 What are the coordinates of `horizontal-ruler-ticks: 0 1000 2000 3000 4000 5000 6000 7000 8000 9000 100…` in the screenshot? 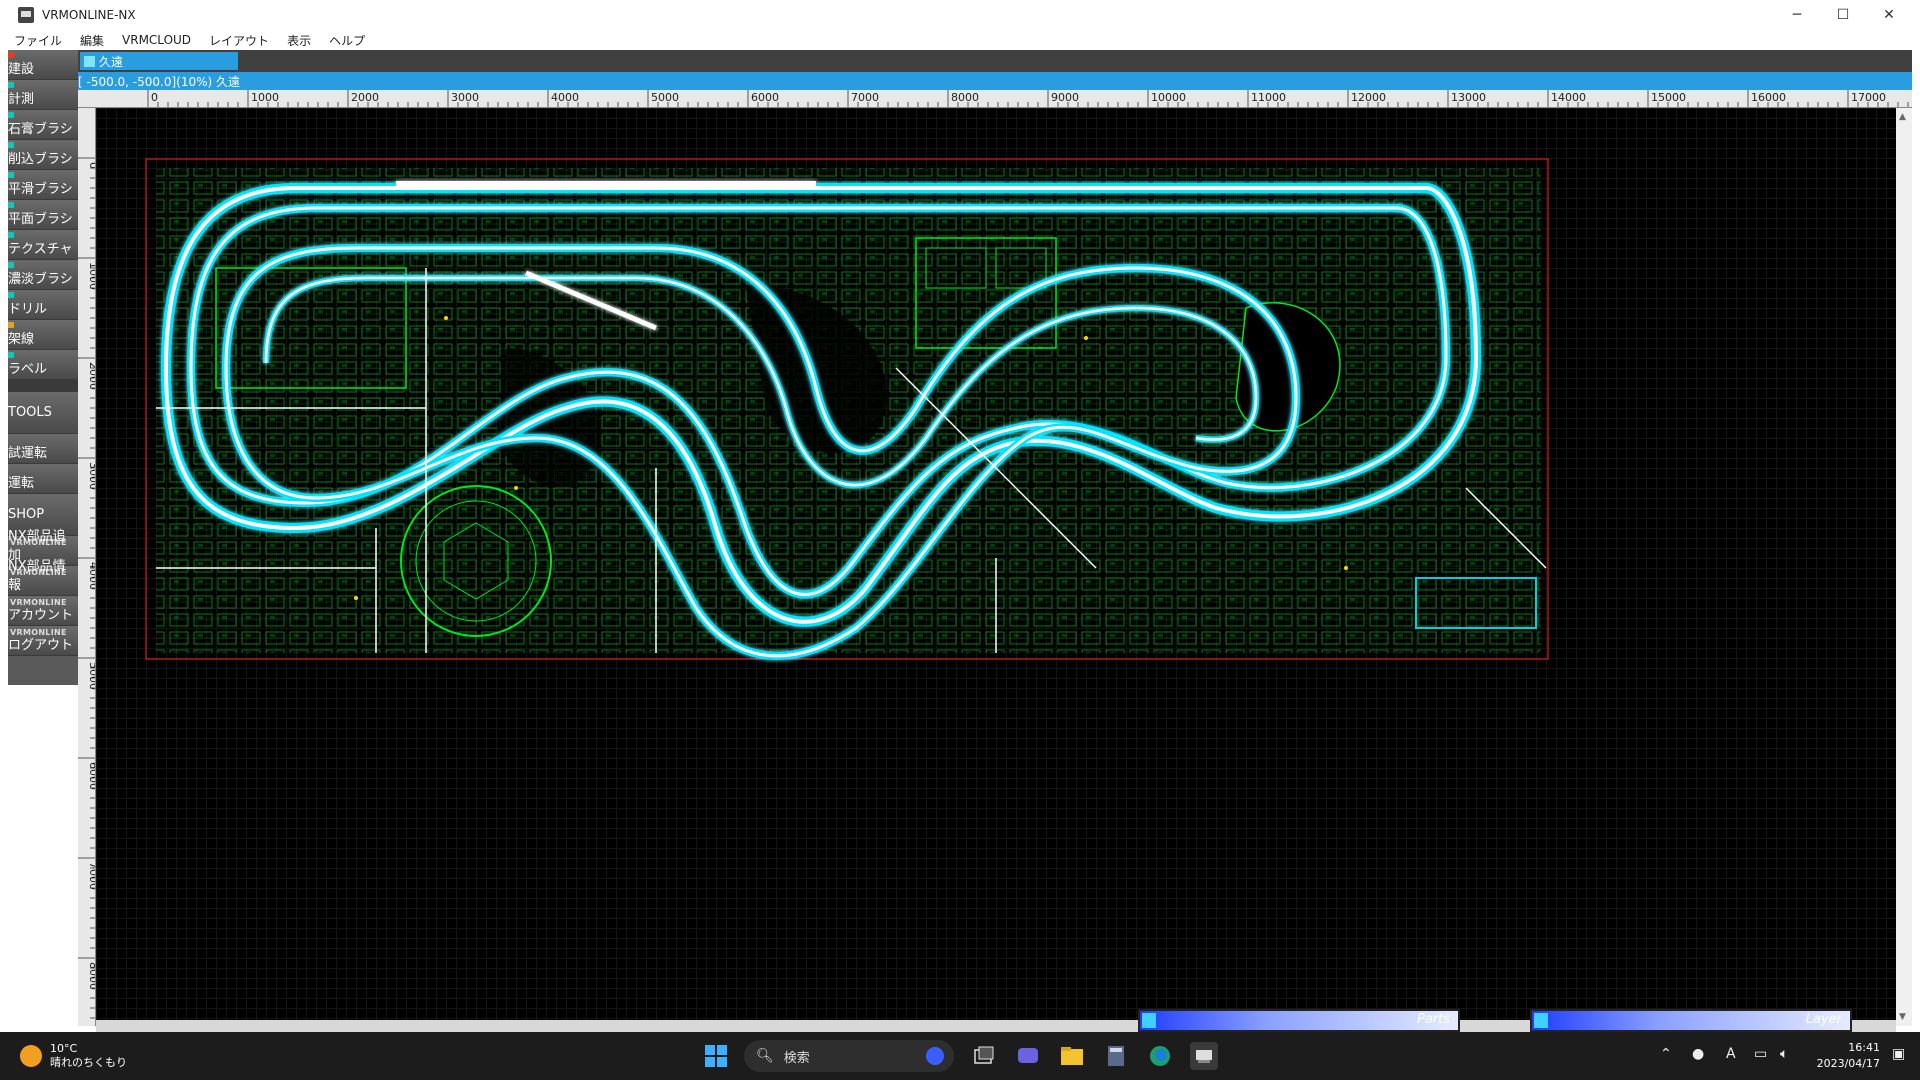 It's located at (1028, 98).